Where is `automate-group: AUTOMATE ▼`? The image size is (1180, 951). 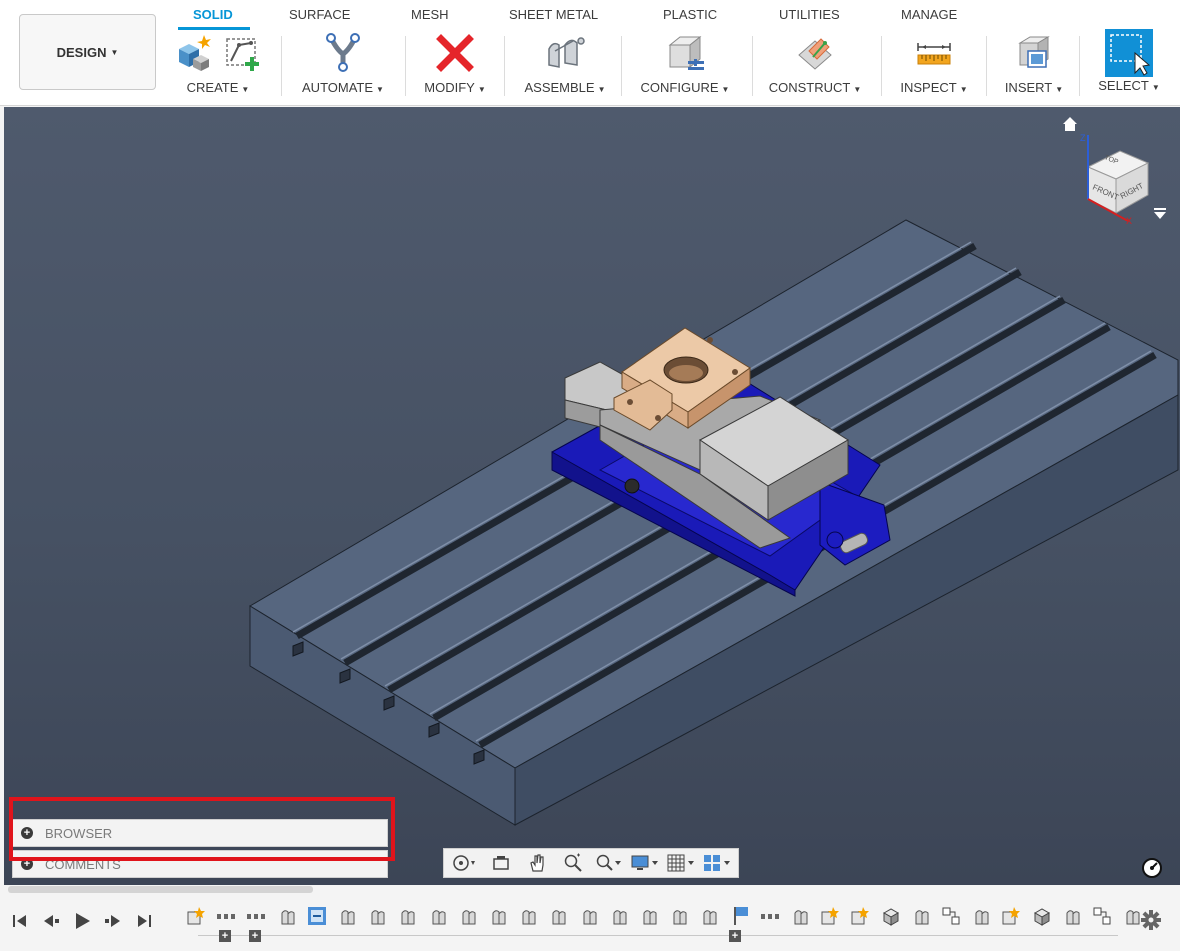
automate-group: AUTOMATE ▼ is located at coordinates (343, 65).